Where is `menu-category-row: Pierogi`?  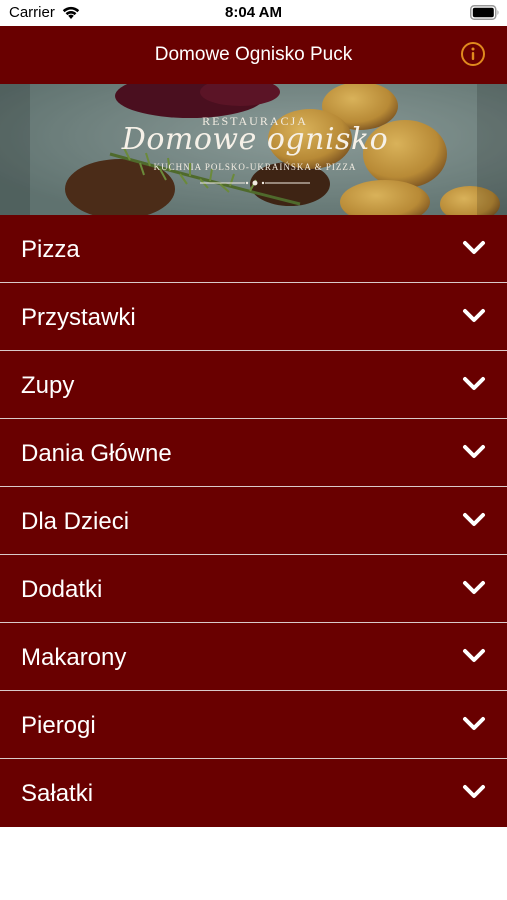 menu-category-row: Pierogi is located at coordinates (253, 725).